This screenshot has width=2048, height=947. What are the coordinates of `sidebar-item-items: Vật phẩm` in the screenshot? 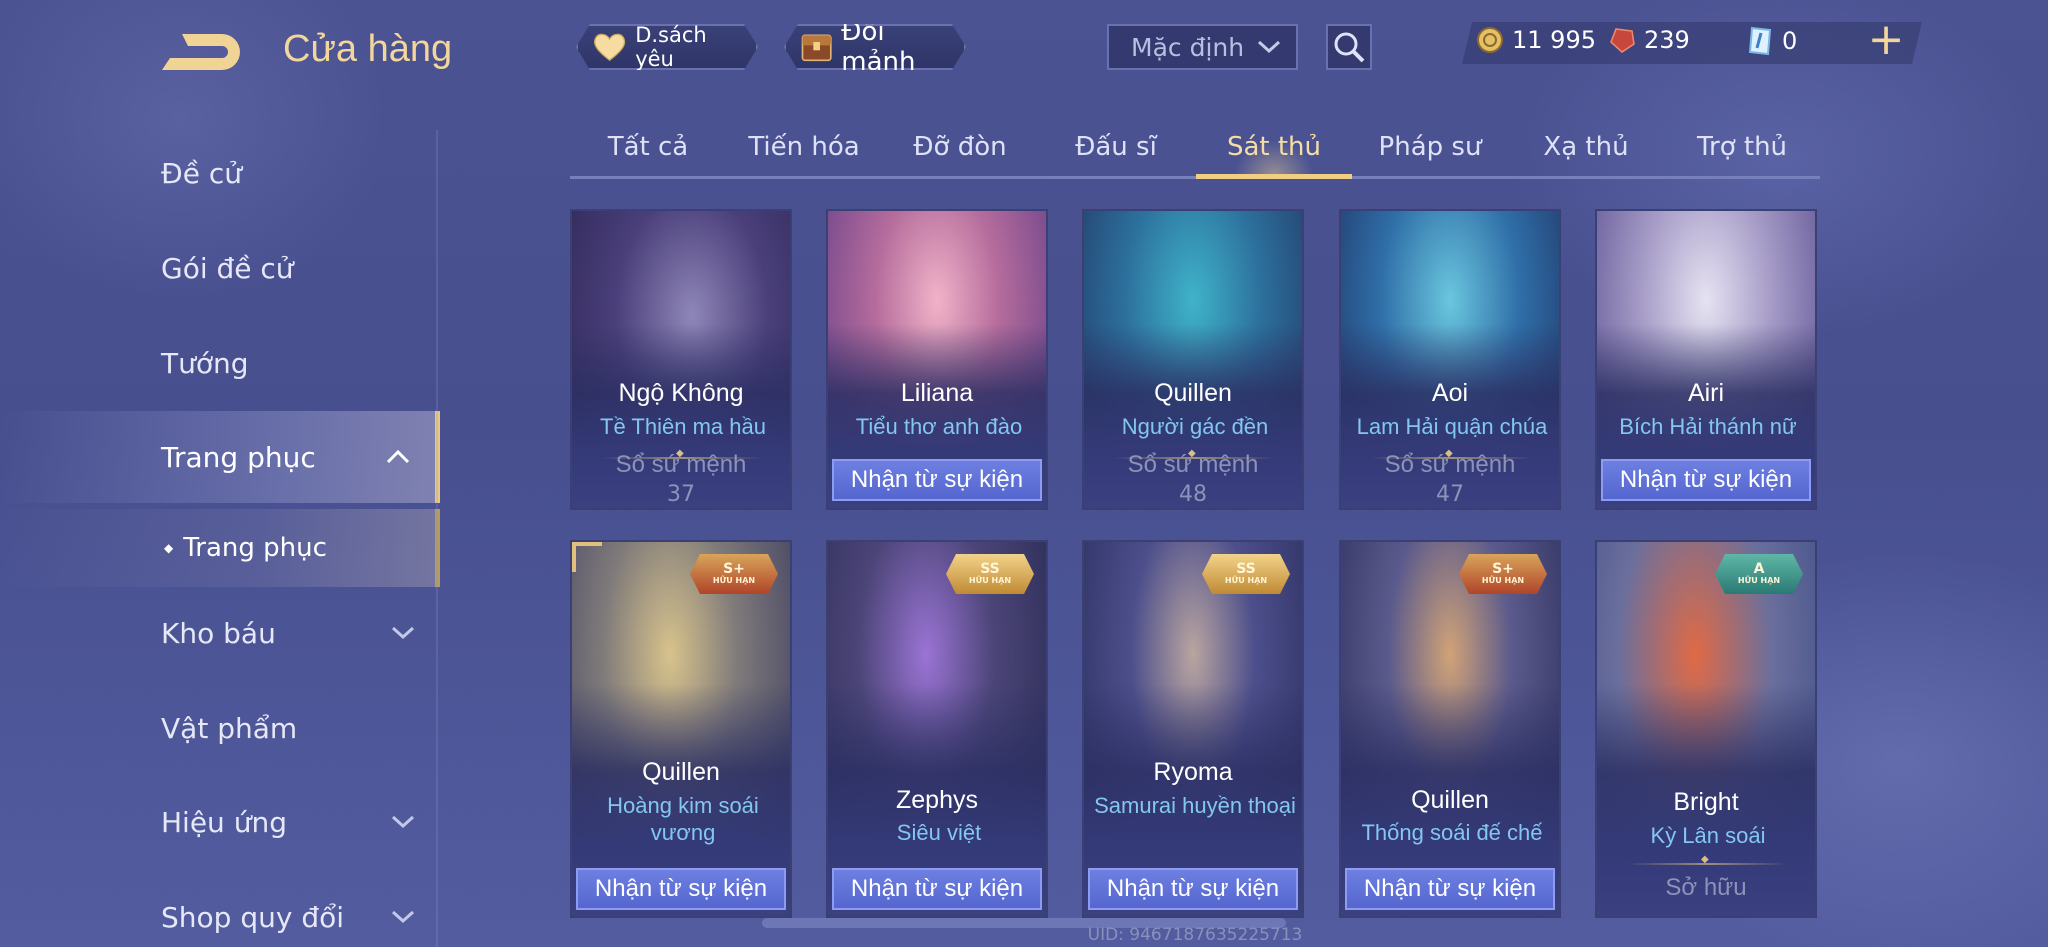 It's located at (220, 728).